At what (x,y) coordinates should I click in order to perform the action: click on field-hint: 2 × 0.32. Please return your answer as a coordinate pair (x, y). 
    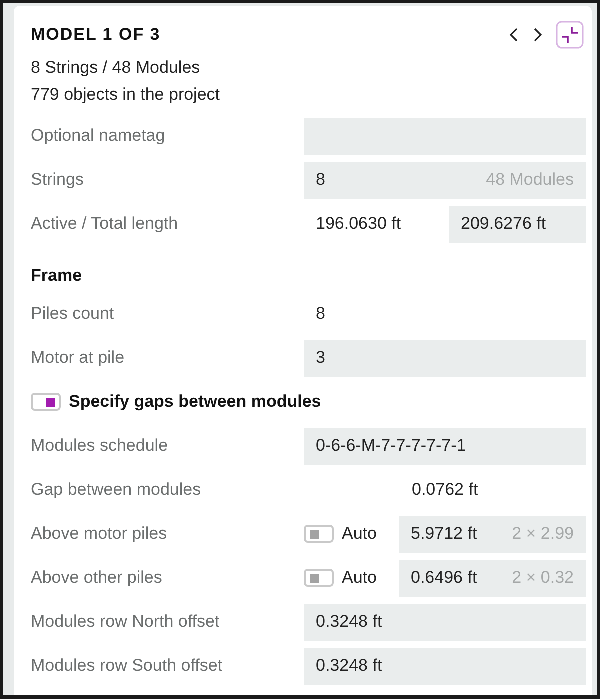
    Looking at the image, I should click on (543, 578).